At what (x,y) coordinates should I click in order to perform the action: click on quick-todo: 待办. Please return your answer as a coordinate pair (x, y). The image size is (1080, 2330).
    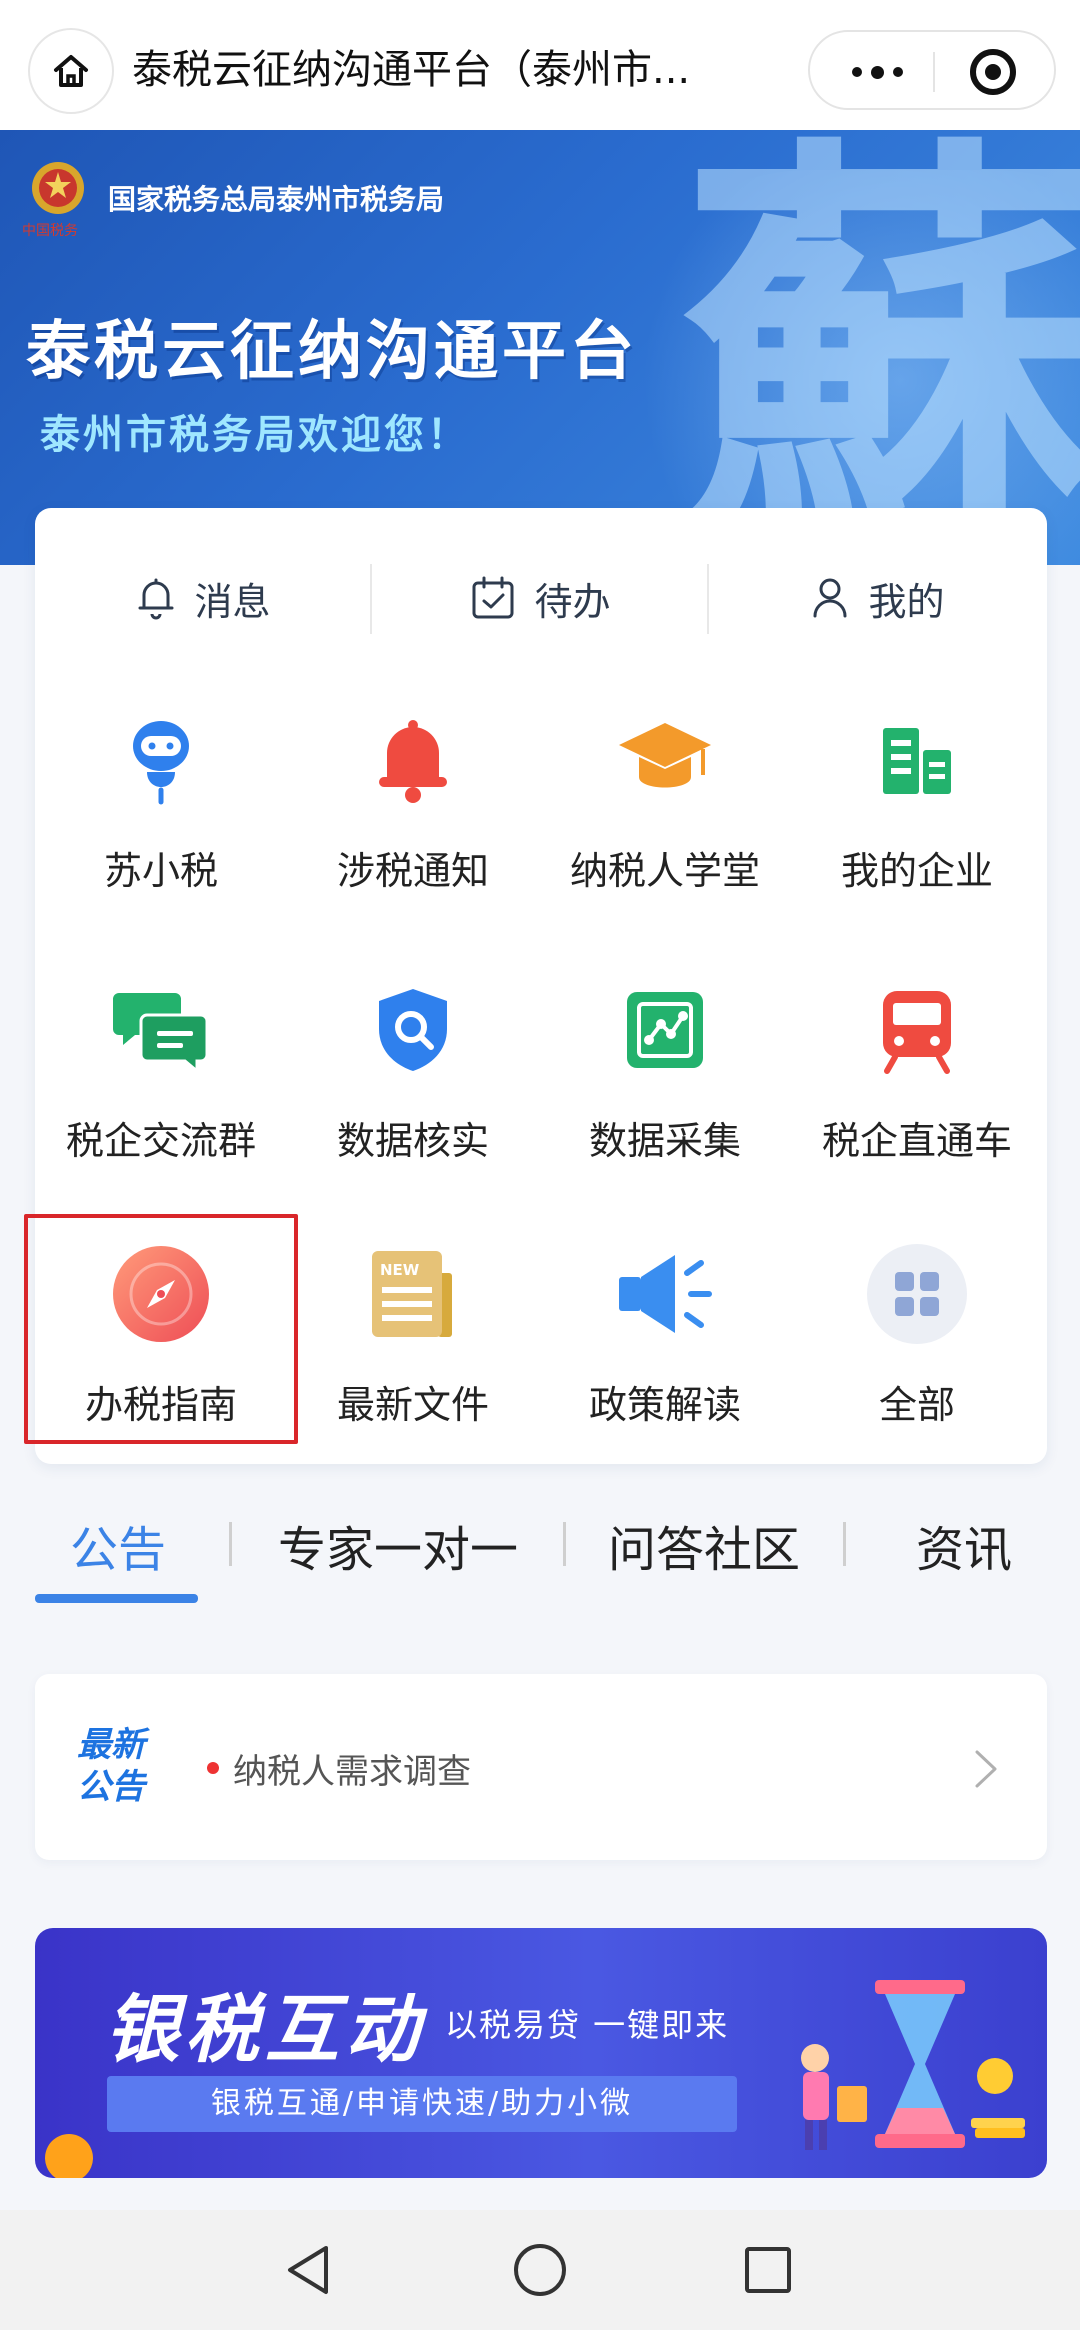
    Looking at the image, I should click on (540, 598).